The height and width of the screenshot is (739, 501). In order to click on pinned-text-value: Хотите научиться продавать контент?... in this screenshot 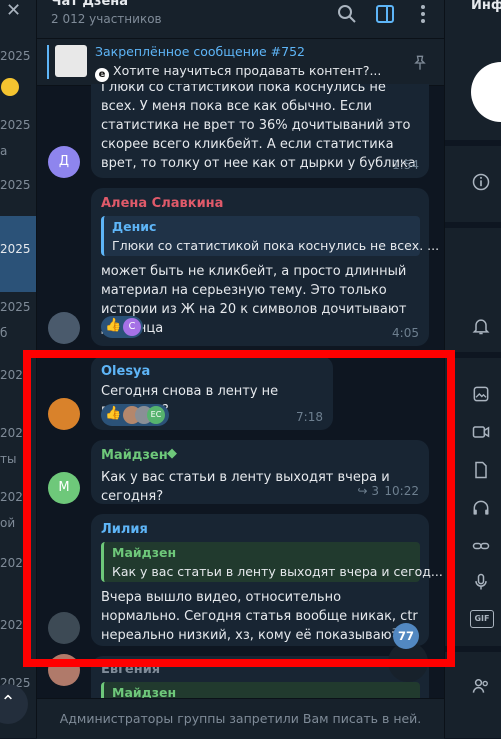, I will do `click(247, 70)`.